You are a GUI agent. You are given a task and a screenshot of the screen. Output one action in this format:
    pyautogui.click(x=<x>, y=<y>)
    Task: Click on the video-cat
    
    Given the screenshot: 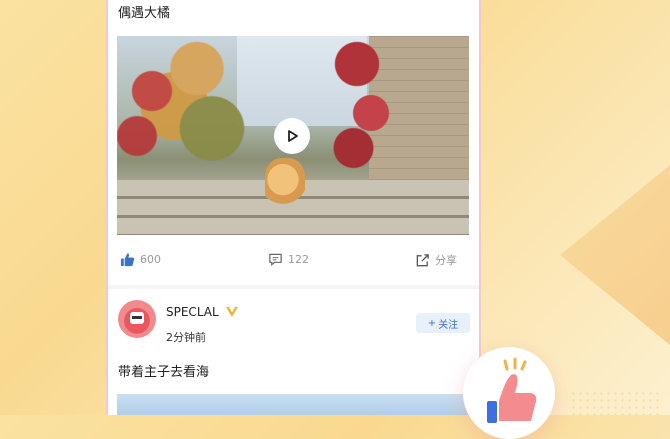 What is the action you would take?
    pyautogui.click(x=285, y=182)
    